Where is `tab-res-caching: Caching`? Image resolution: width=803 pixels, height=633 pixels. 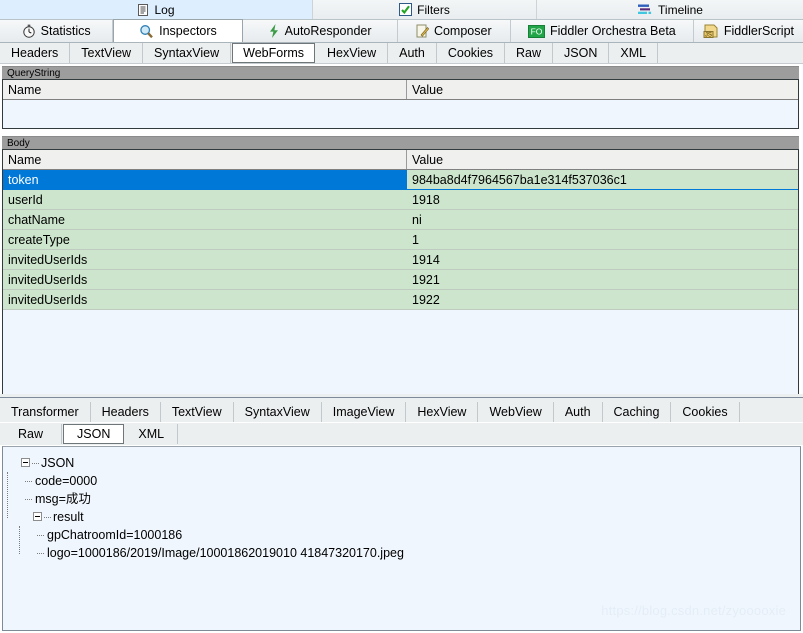
tab-res-caching: Caching is located at coordinates (637, 411).